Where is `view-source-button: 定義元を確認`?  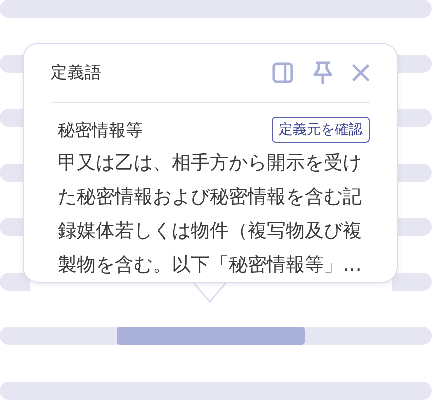
view-source-button: 定義元を確認 is located at coordinates (321, 130).